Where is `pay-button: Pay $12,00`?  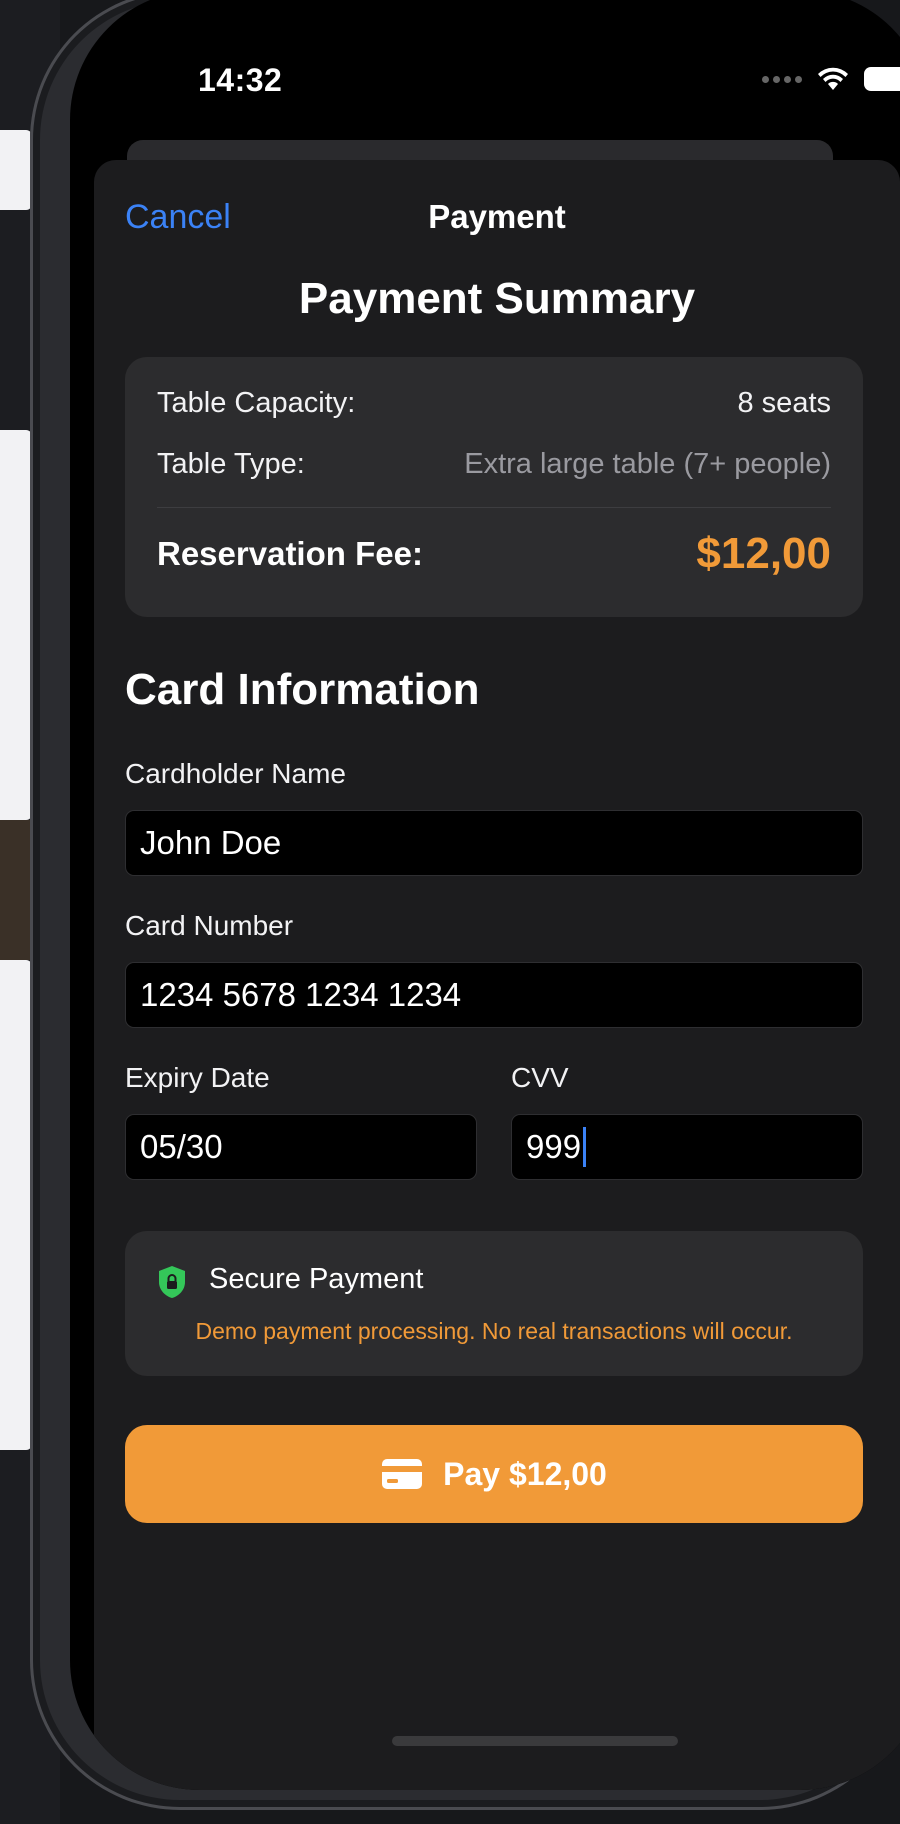
pay-button: Pay $12,00 is located at coordinates (494, 1474).